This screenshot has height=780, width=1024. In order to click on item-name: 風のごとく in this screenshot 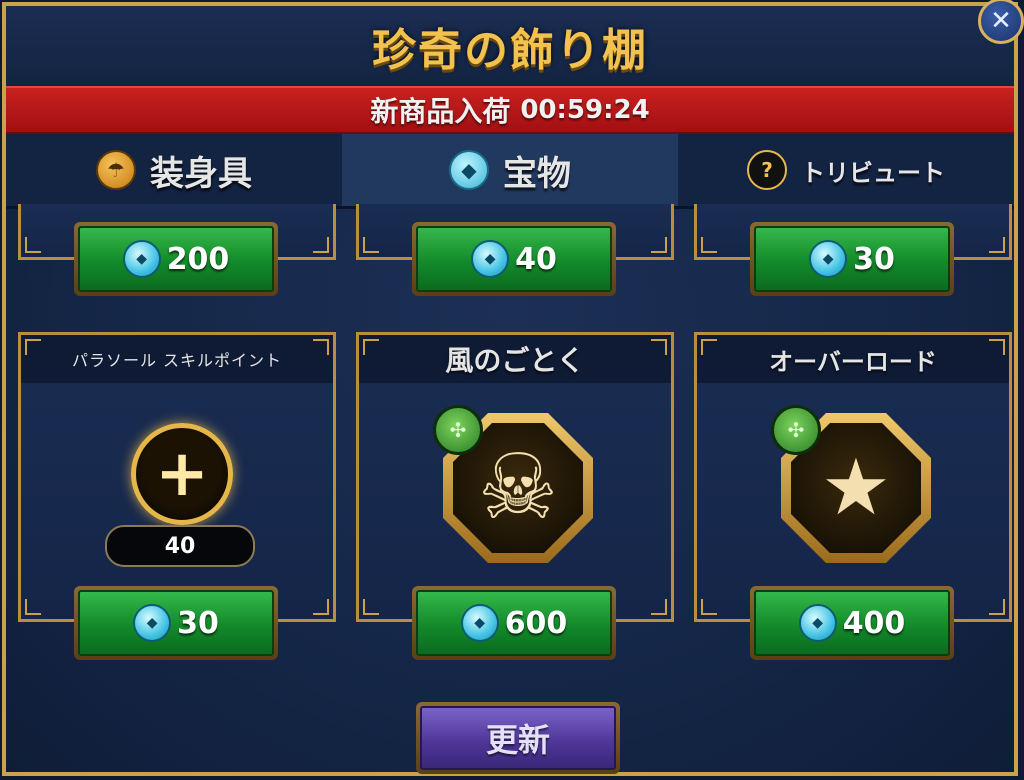, I will do `click(515, 359)`.